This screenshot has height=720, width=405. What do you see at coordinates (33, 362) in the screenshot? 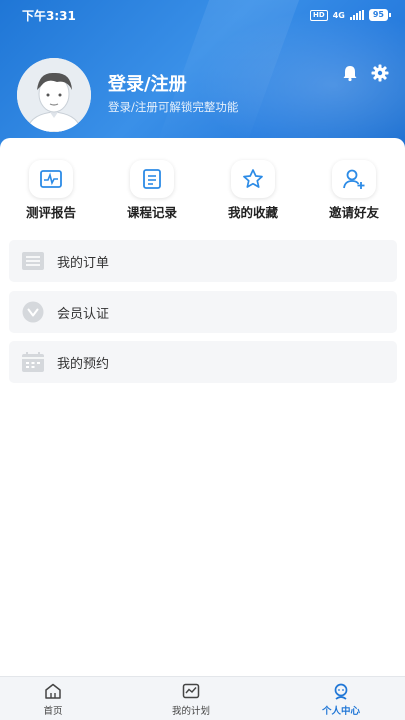
I see `calendar-icon` at bounding box center [33, 362].